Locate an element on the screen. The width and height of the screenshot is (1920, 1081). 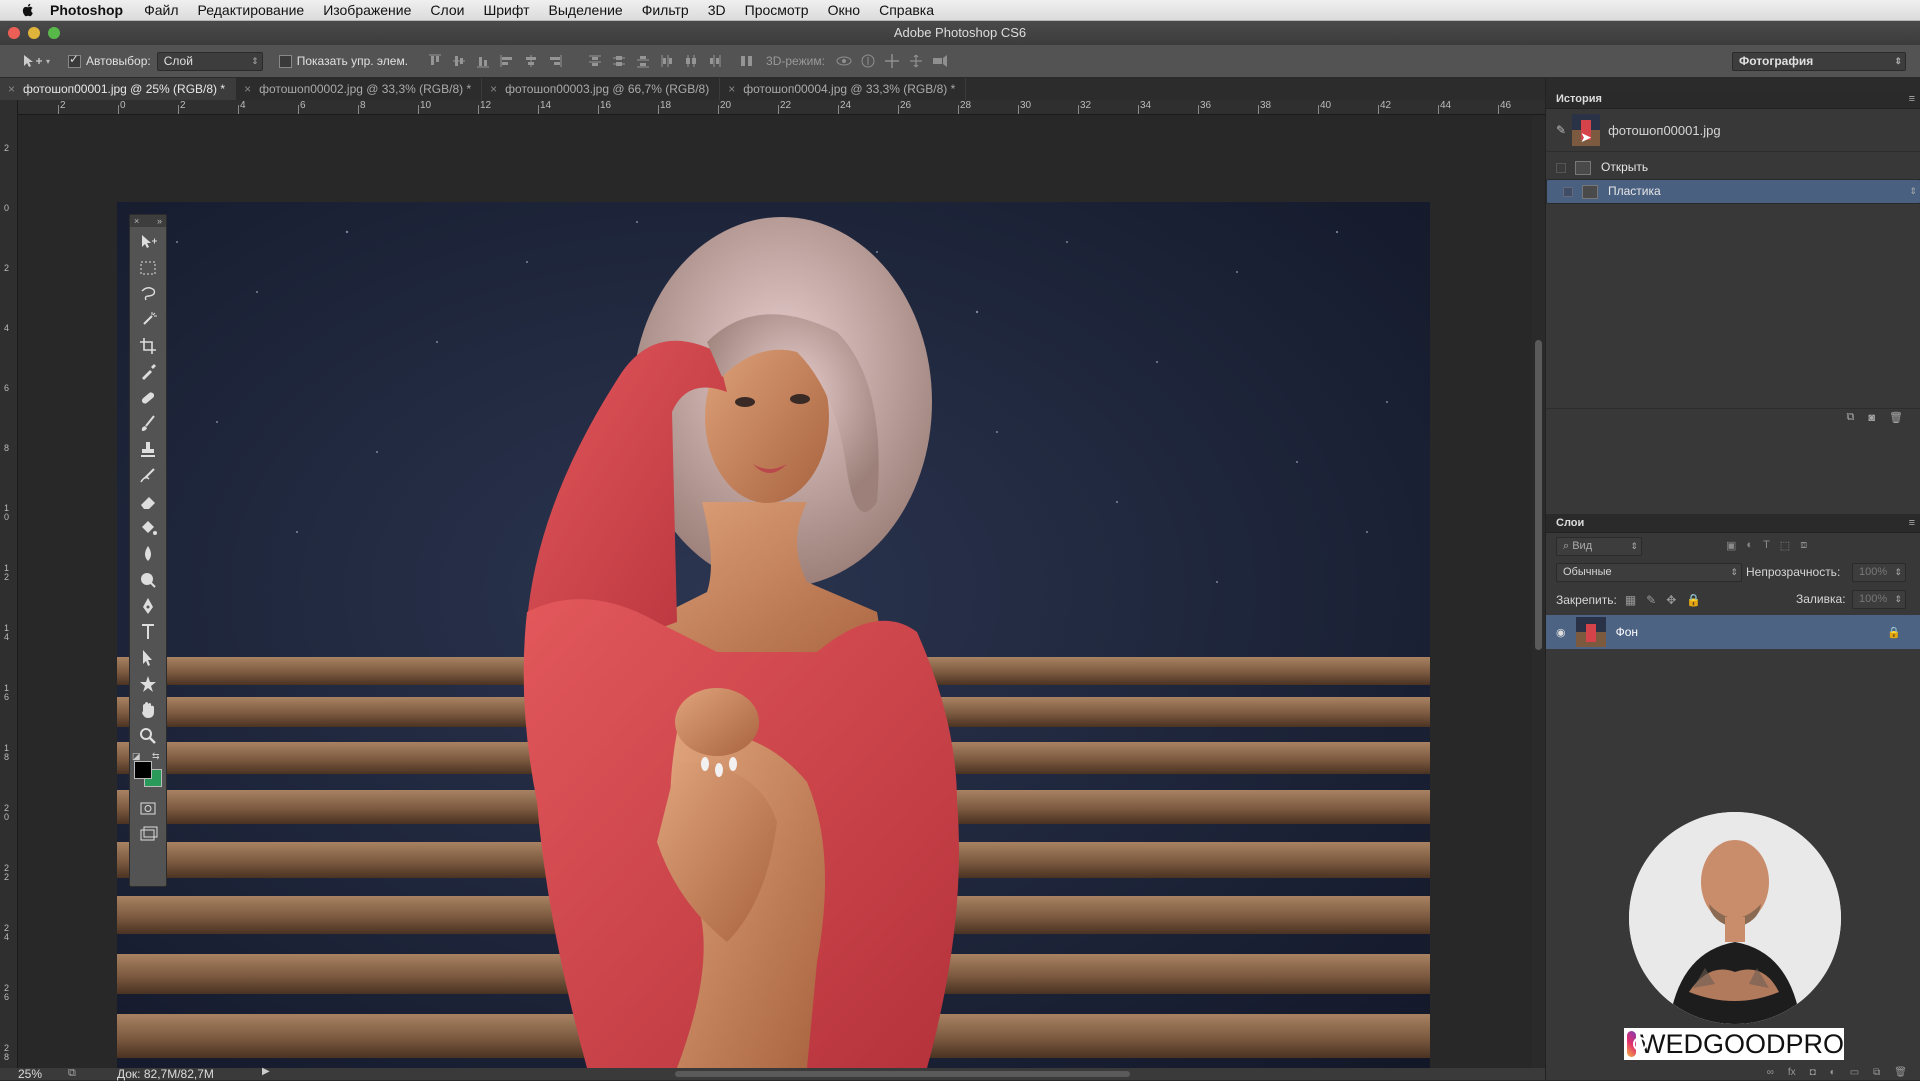
swap-colors-icon: ⇆ is located at coordinates (156, 756).